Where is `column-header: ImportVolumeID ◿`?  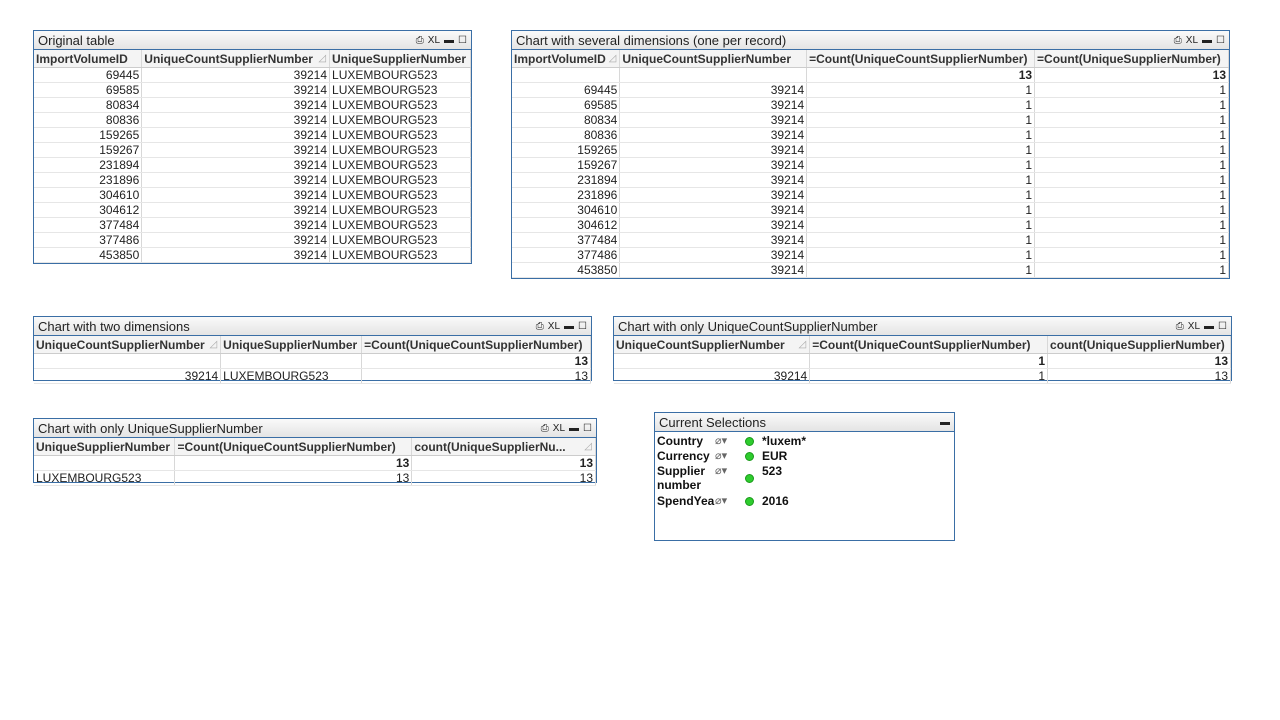 column-header: ImportVolumeID ◿ is located at coordinates (566, 59).